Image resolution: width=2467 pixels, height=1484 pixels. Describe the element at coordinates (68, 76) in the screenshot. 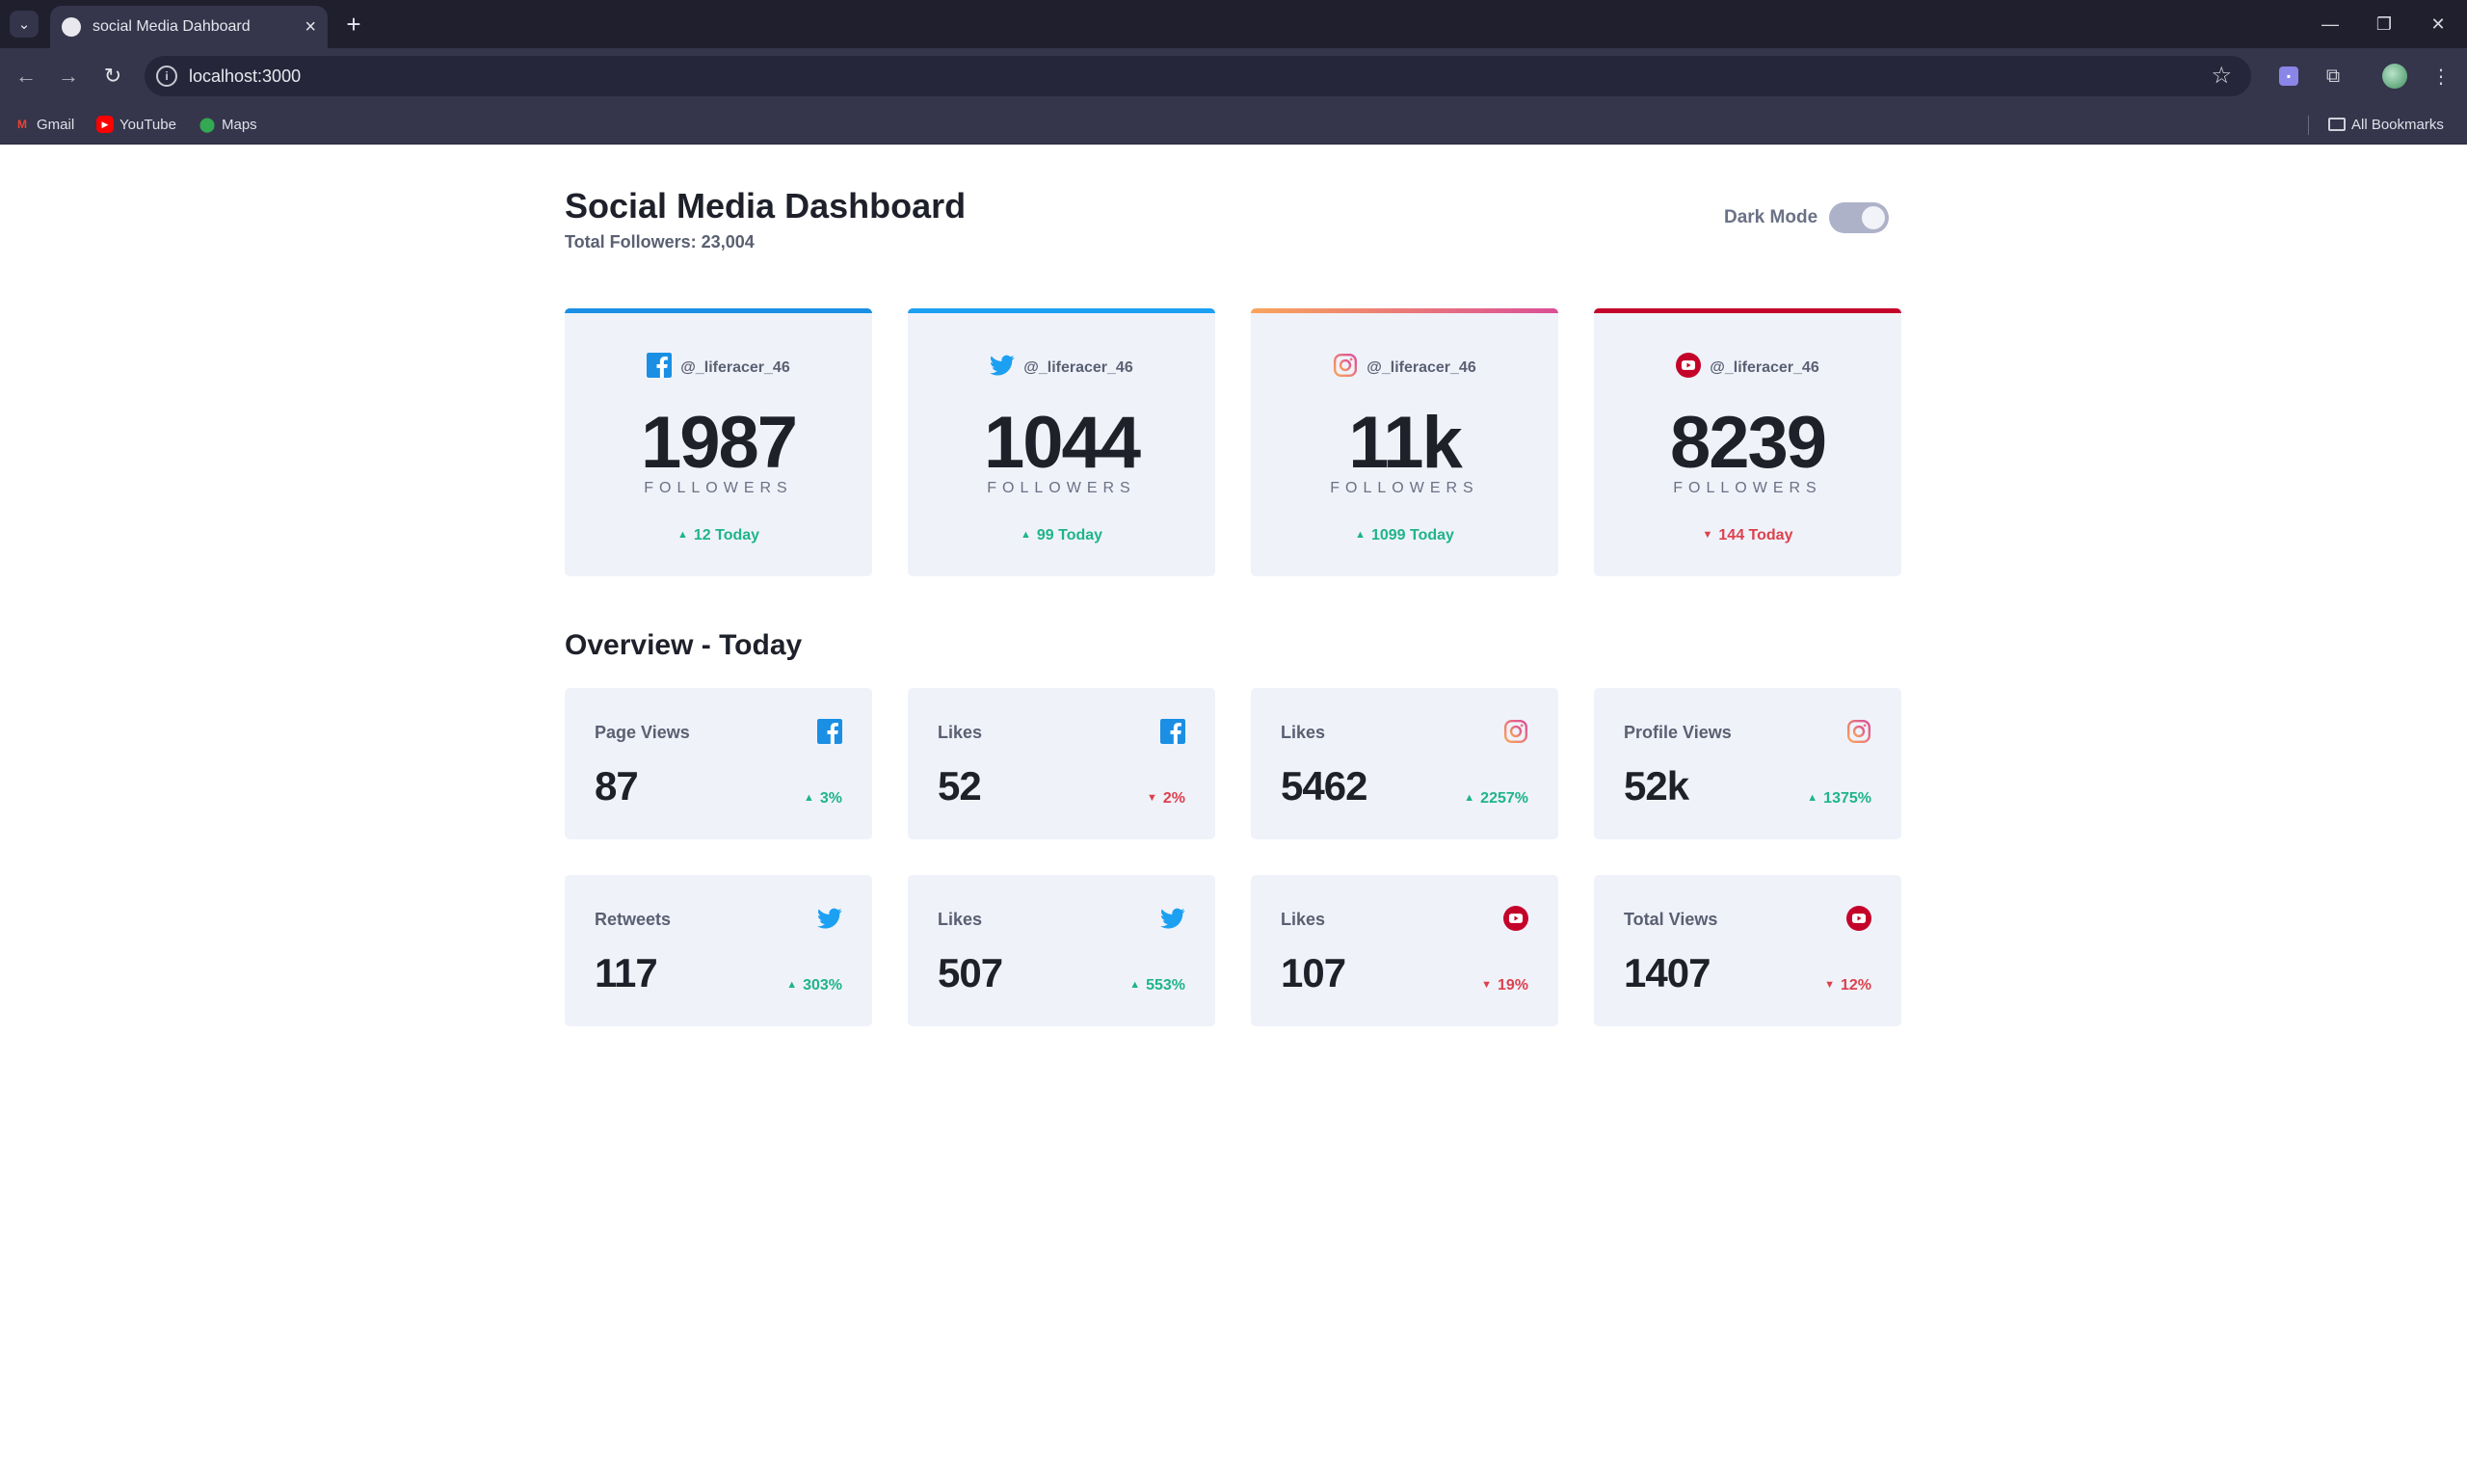

I see `forward-button: →` at that location.